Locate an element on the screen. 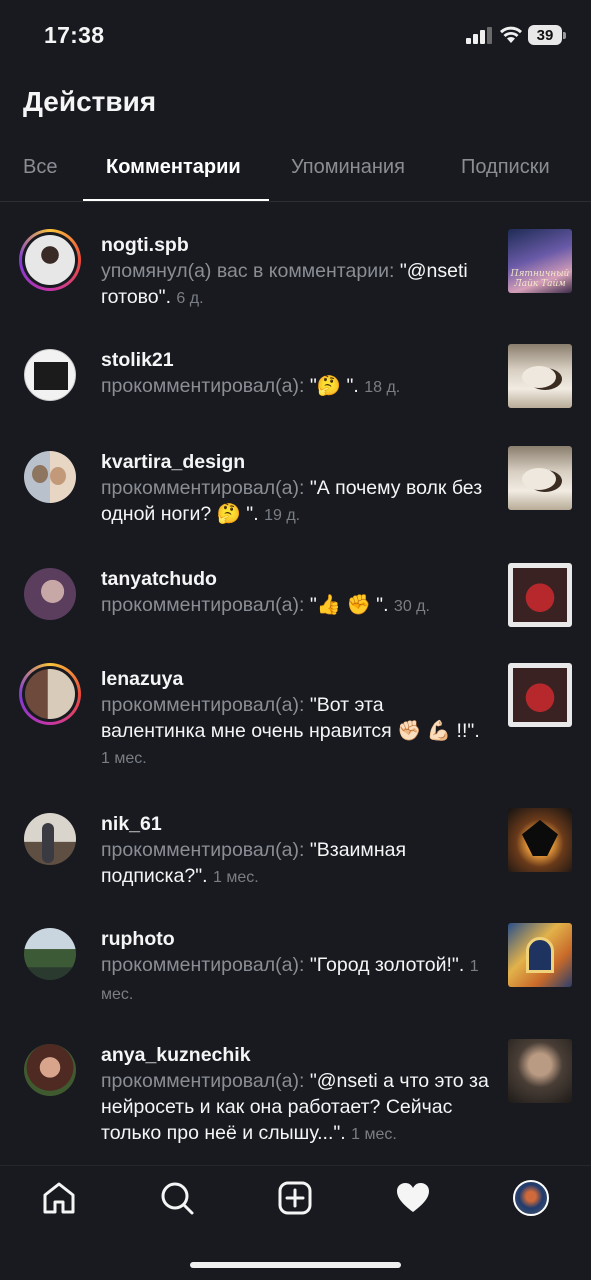  timestamp: 6 д. is located at coordinates (190, 298).